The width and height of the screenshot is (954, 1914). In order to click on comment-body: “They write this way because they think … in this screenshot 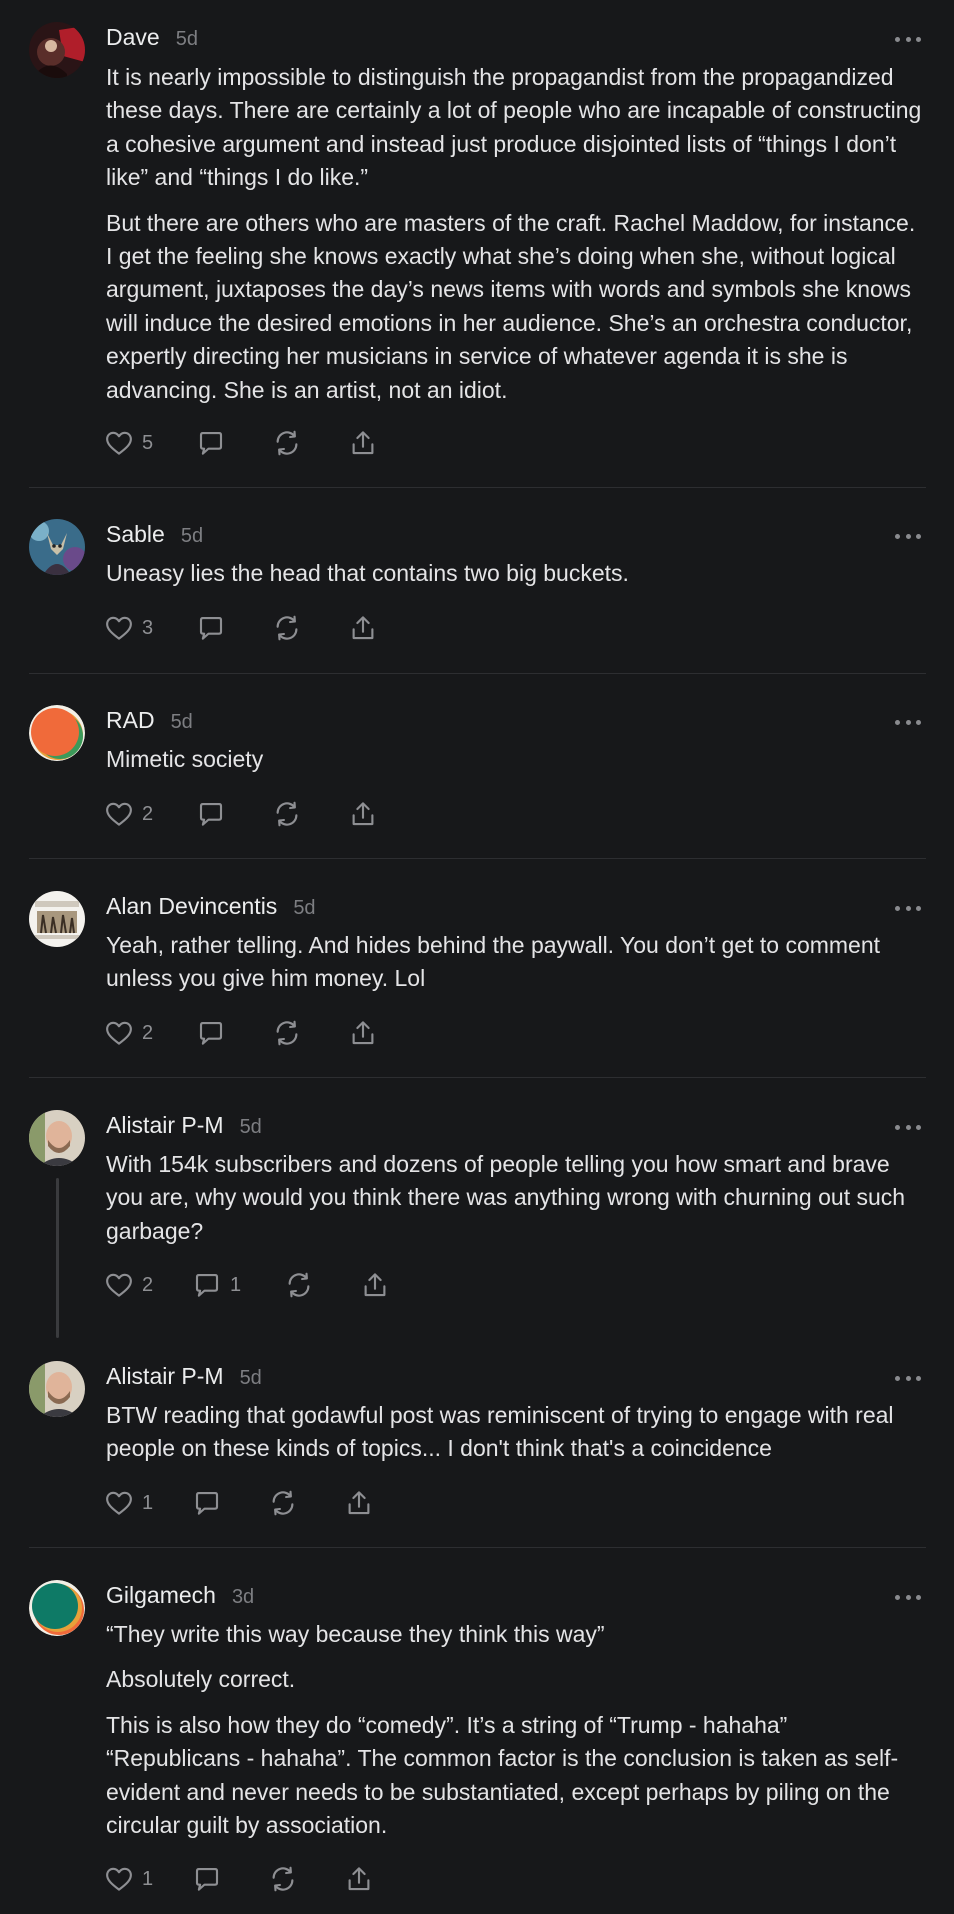, I will do `click(516, 1736)`.